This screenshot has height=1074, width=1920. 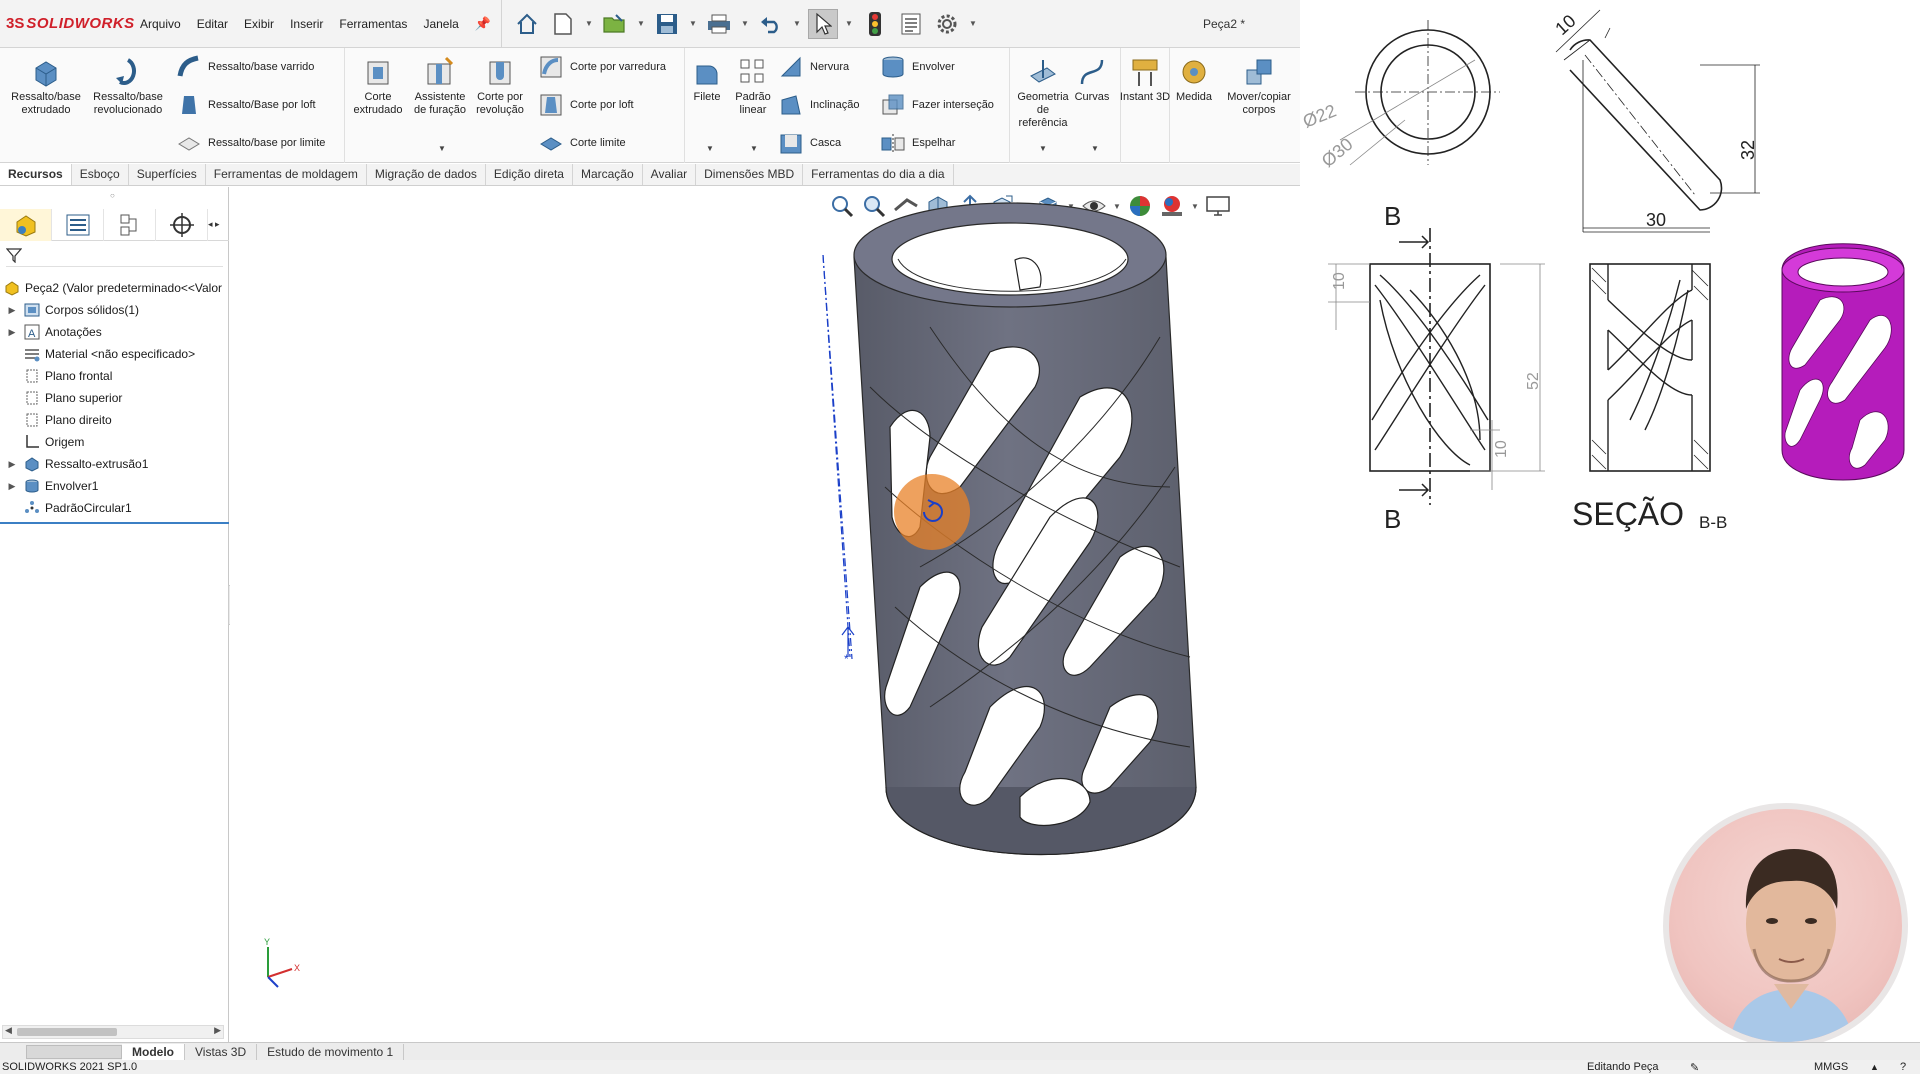 I want to click on horizontal-scrollbar: ◀ ▶, so click(x=113, y=1032).